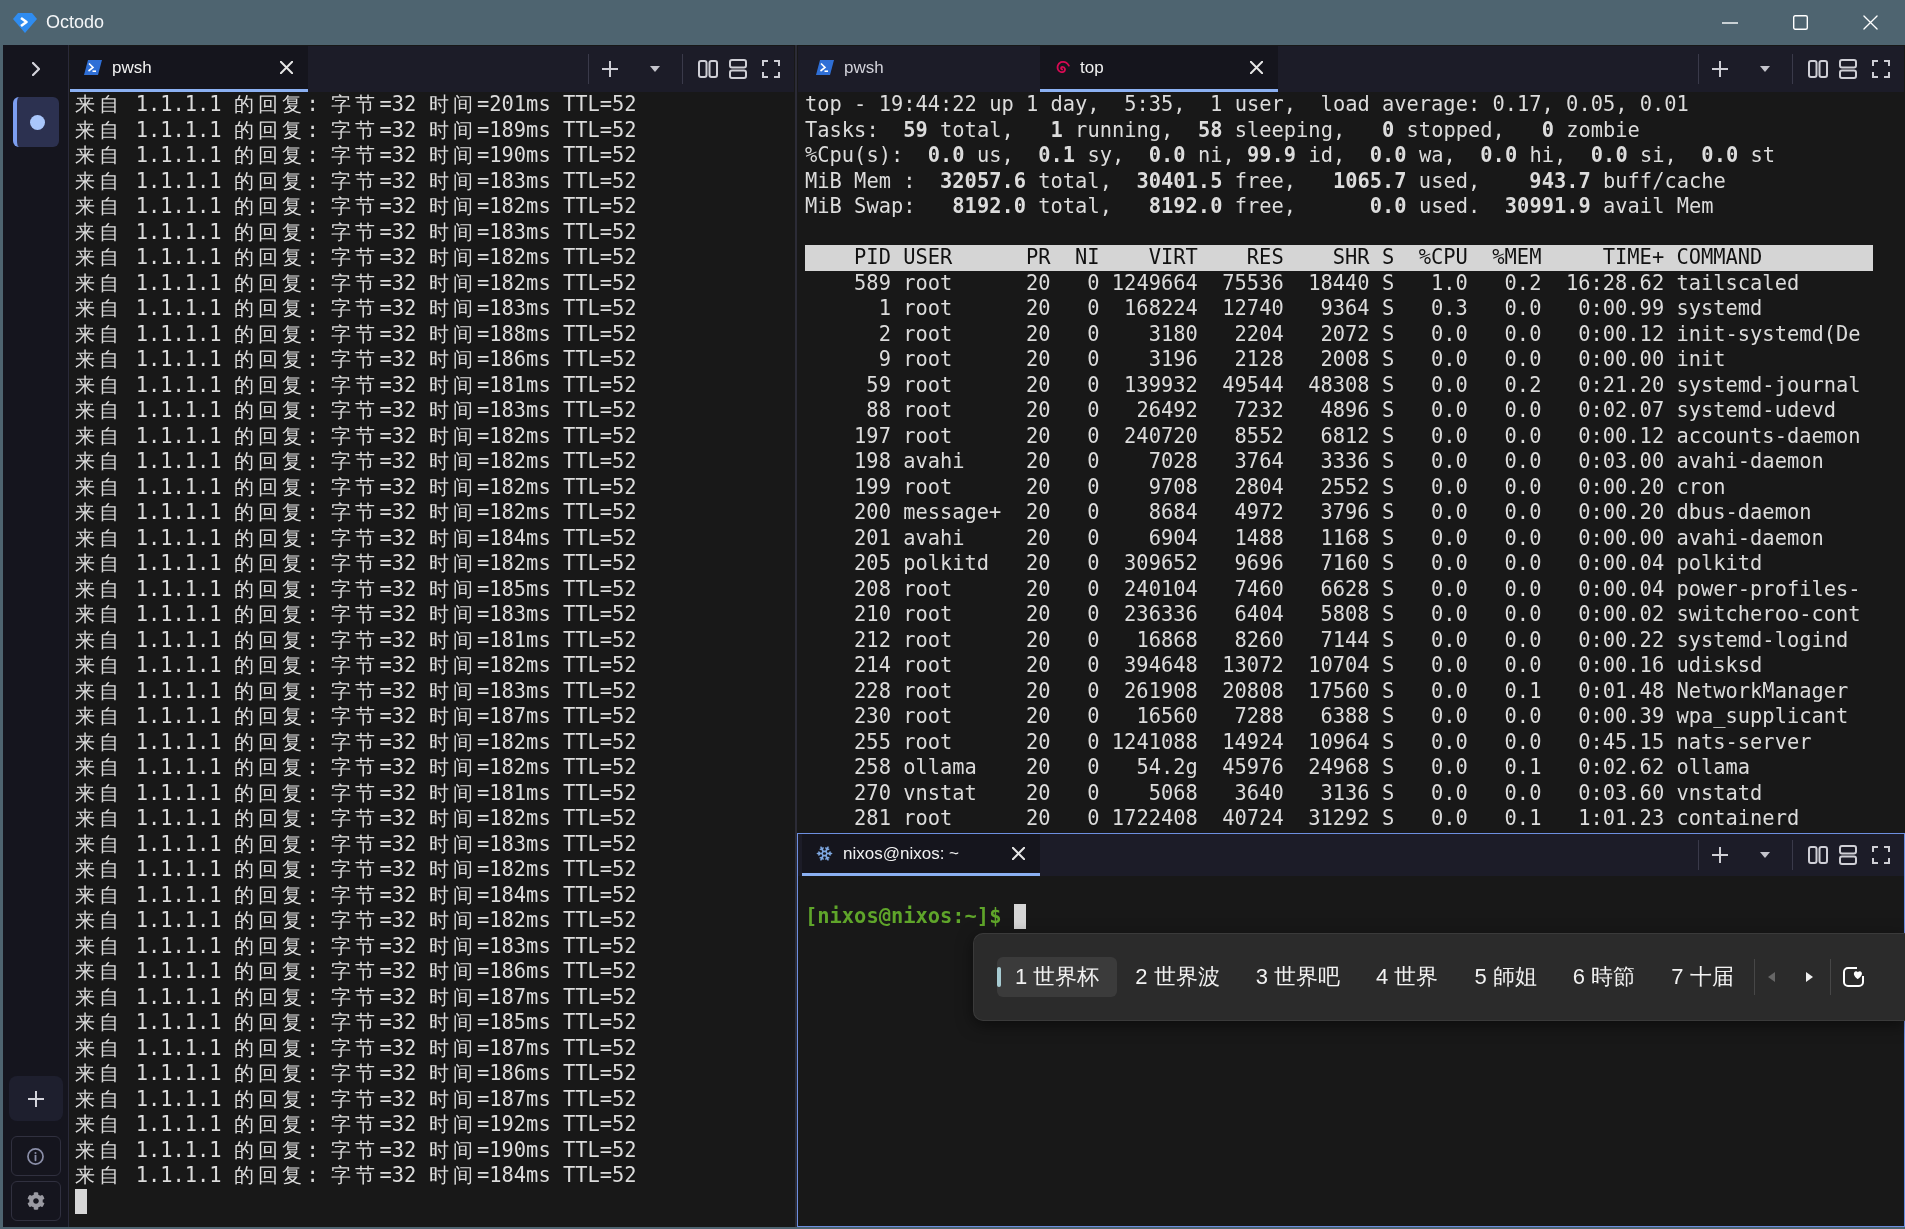 The height and width of the screenshot is (1229, 1905). Describe the element at coordinates (1344, 538) in the screenshot. I see `table-cell-text: 1168` at that location.